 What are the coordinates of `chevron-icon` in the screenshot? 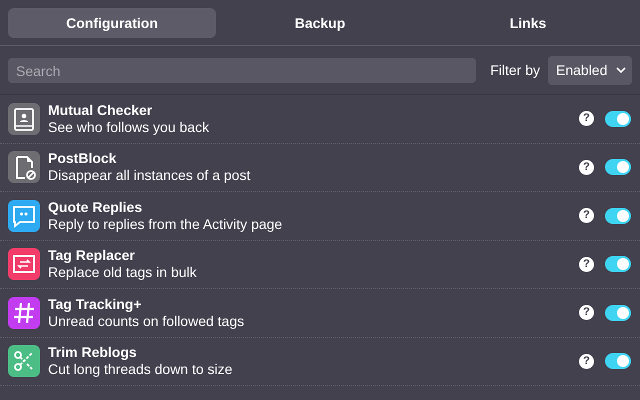 It's located at (621, 70).